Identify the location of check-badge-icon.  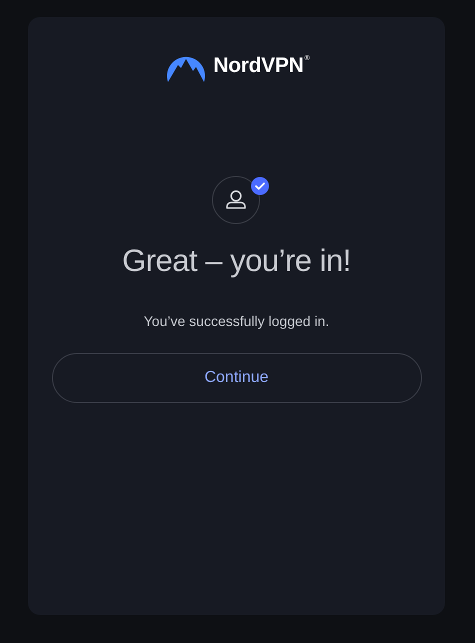
(259, 186).